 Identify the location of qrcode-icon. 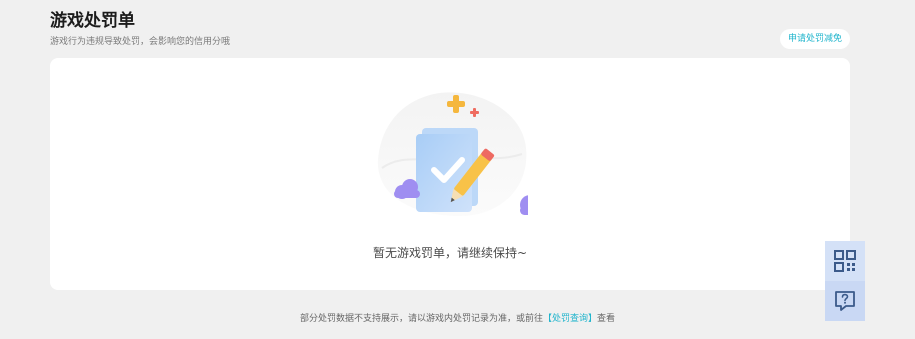
(845, 261).